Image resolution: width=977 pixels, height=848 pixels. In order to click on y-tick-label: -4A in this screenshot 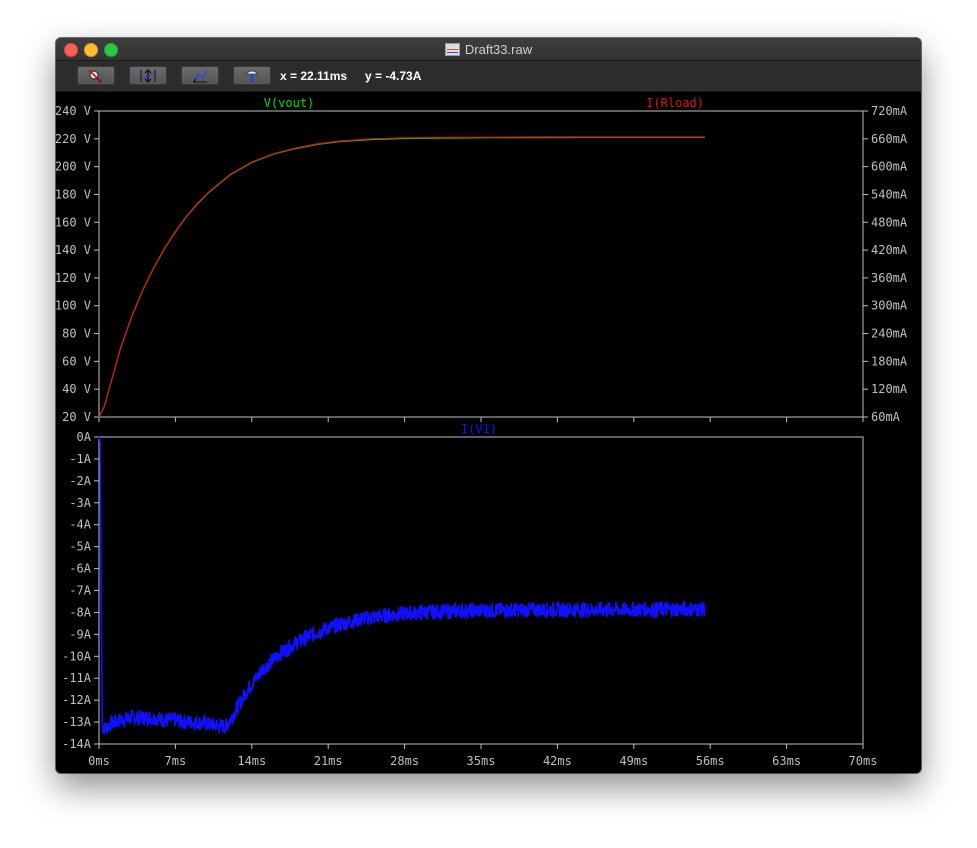, I will do `click(80, 525)`.